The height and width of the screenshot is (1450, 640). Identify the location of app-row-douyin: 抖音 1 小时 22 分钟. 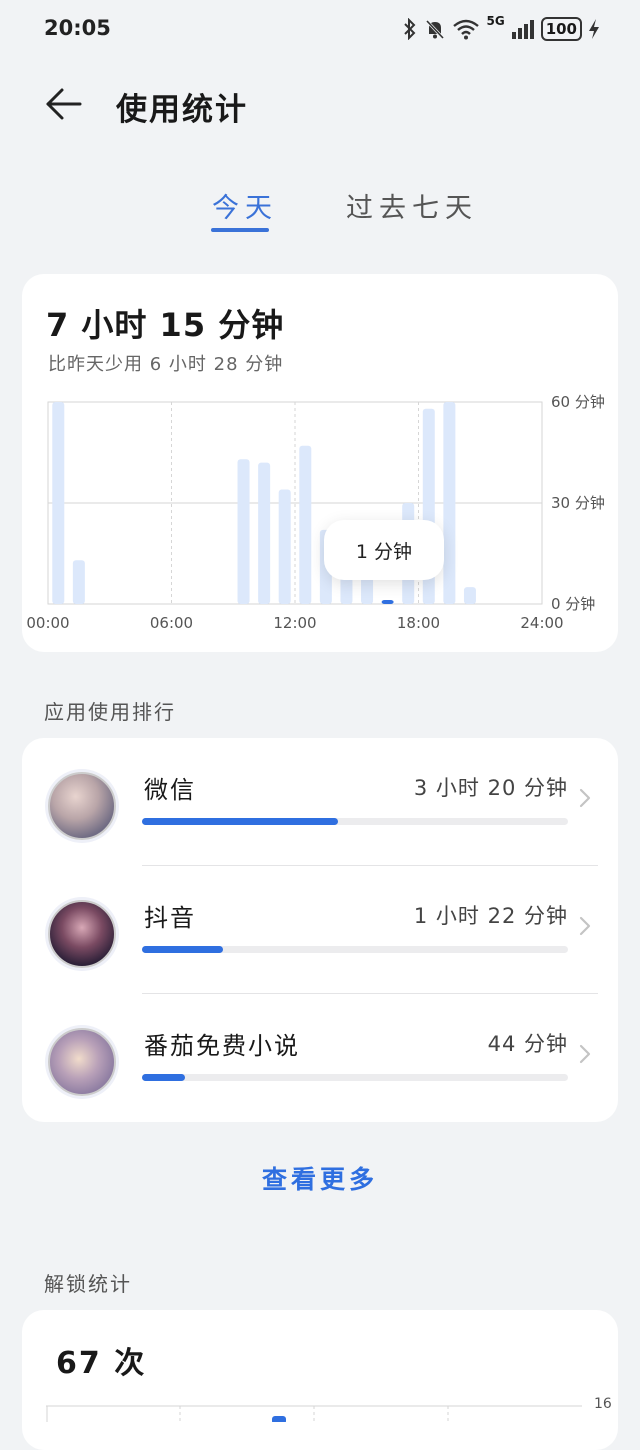
(320, 930).